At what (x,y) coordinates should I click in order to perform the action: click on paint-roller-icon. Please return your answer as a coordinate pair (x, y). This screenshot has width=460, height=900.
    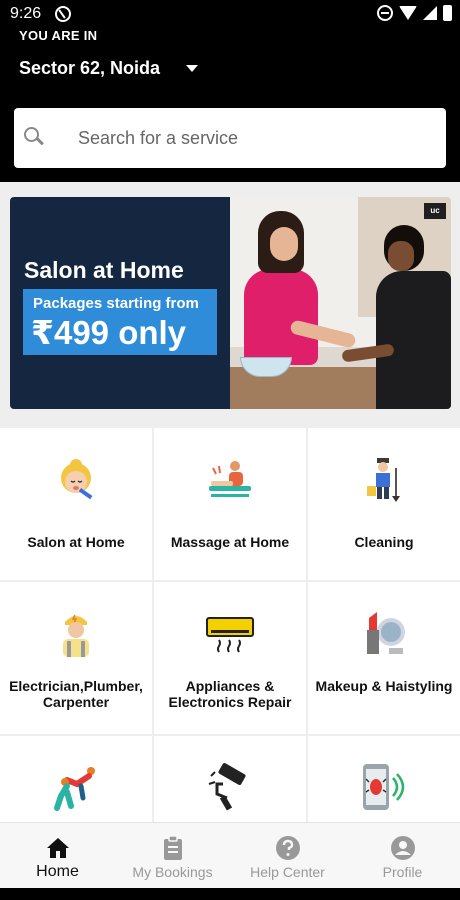
    Looking at the image, I should click on (227, 787).